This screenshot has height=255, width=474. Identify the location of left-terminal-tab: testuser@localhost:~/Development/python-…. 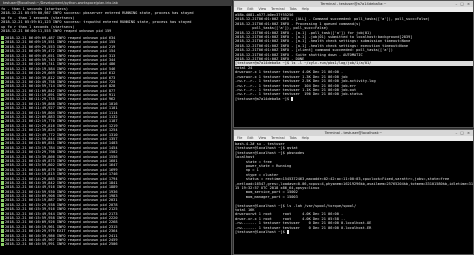
(116, 3).